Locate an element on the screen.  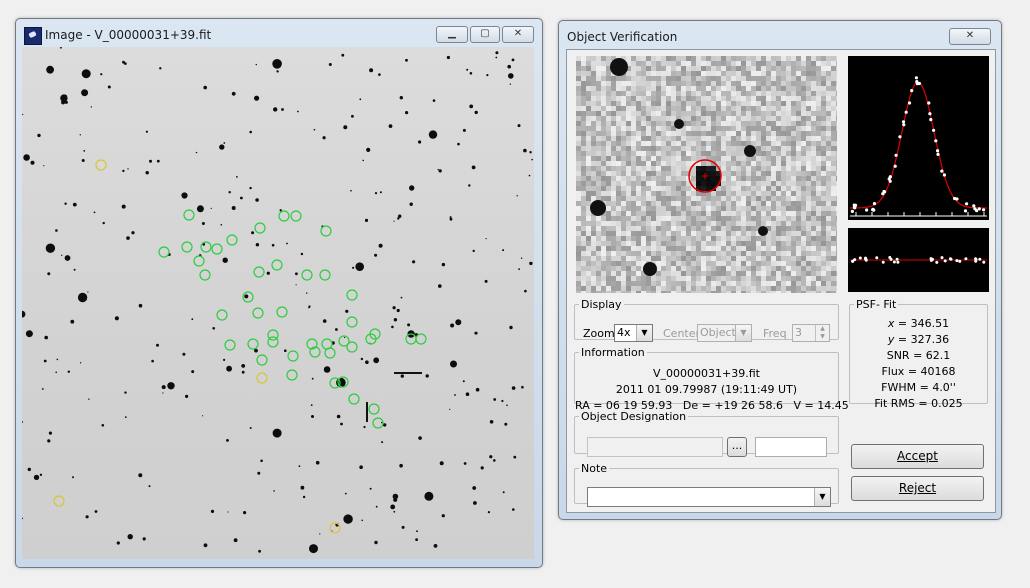
freq-spinner: 3 ▲ ▼ is located at coordinates (811, 333).